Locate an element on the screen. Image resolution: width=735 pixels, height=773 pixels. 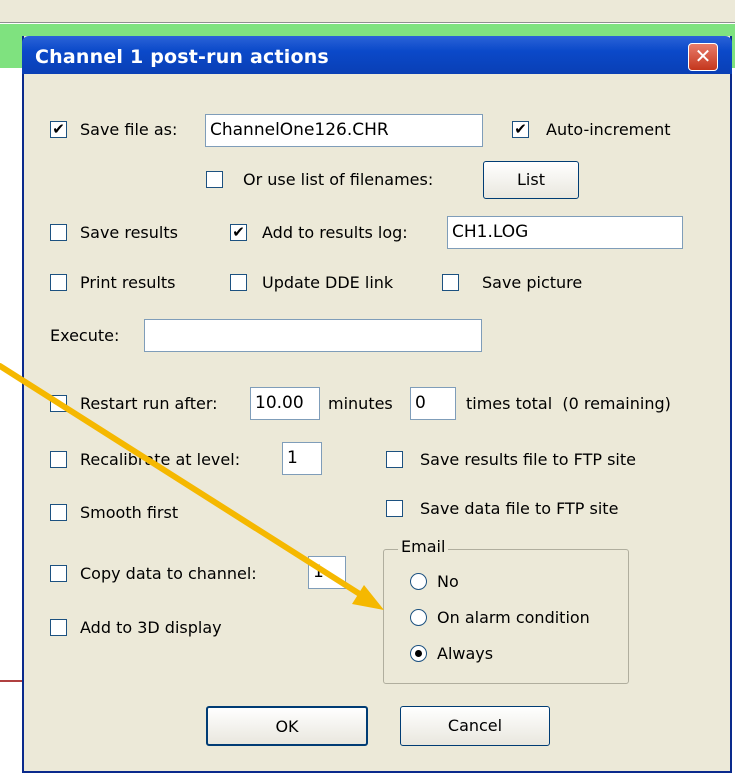
print-results-label: Print results is located at coordinates (128, 282).